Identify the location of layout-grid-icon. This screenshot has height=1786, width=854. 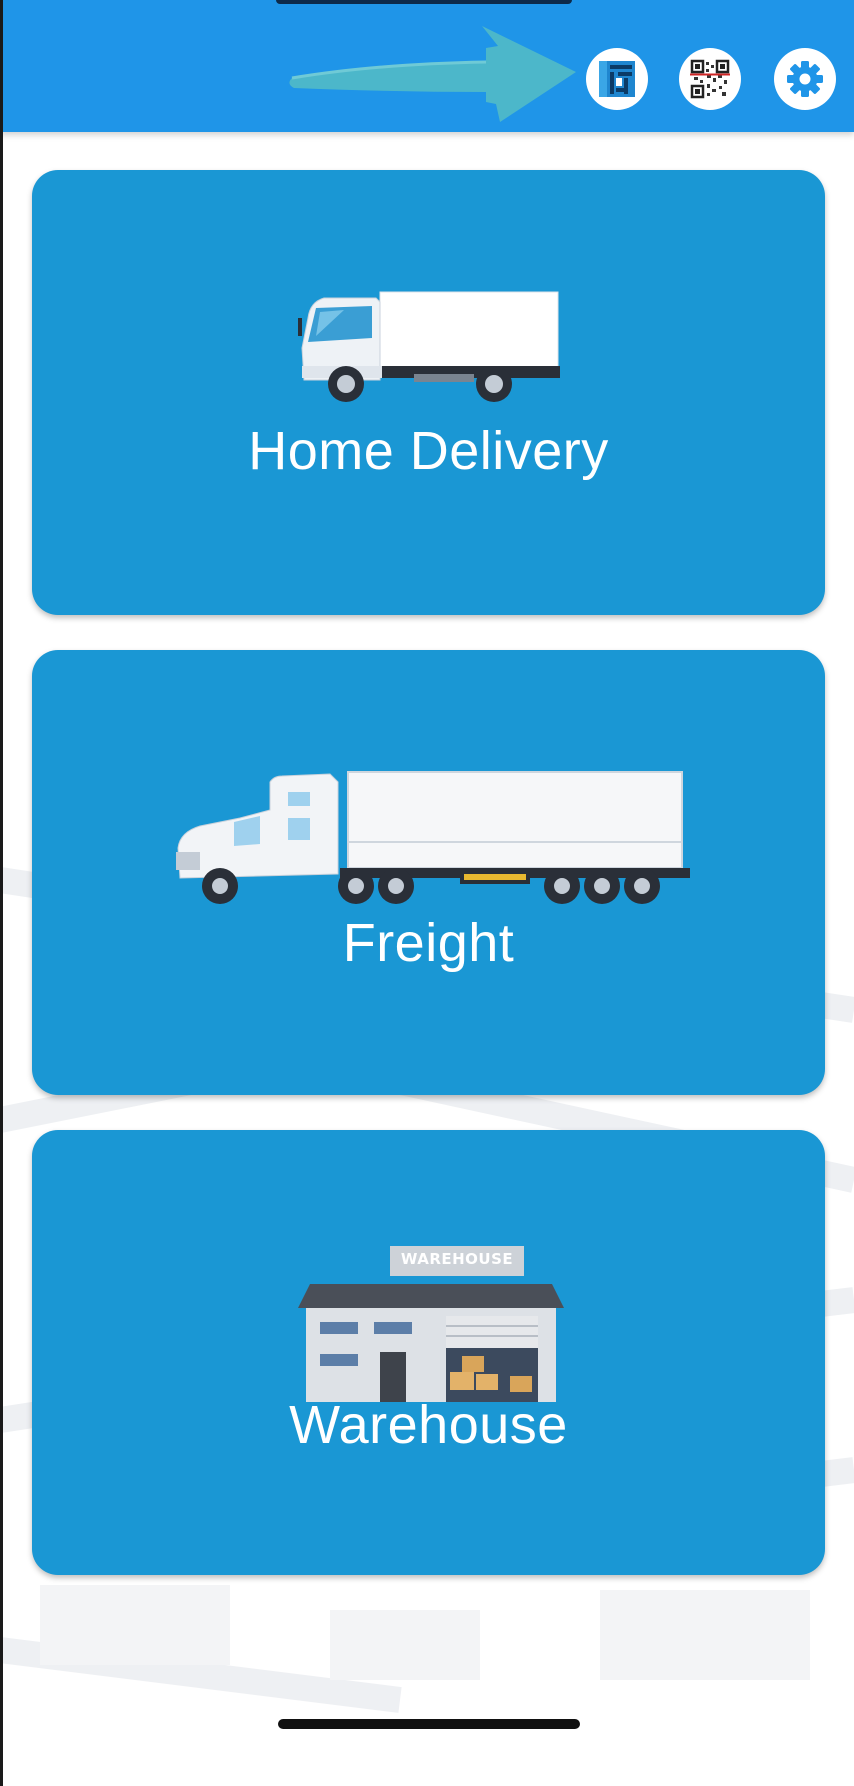
(617, 79).